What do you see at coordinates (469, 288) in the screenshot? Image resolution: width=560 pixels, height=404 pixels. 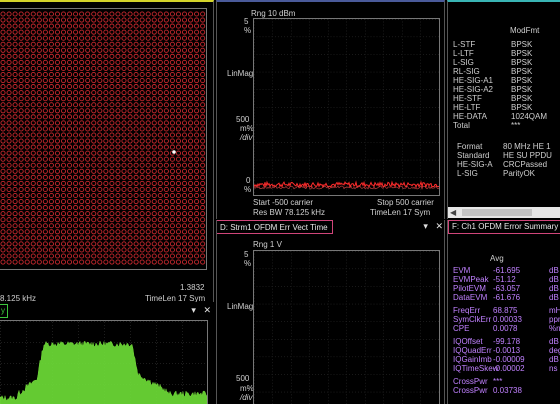 I see `error-summary-name: PilotEVM` at bounding box center [469, 288].